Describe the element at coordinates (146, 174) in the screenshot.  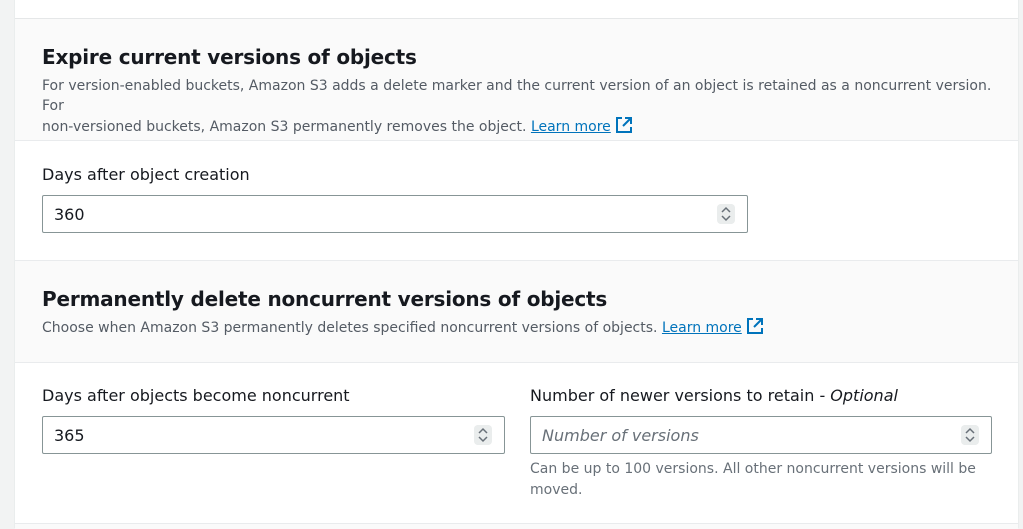
I see `days-after-creation-label: Days after object creation` at that location.